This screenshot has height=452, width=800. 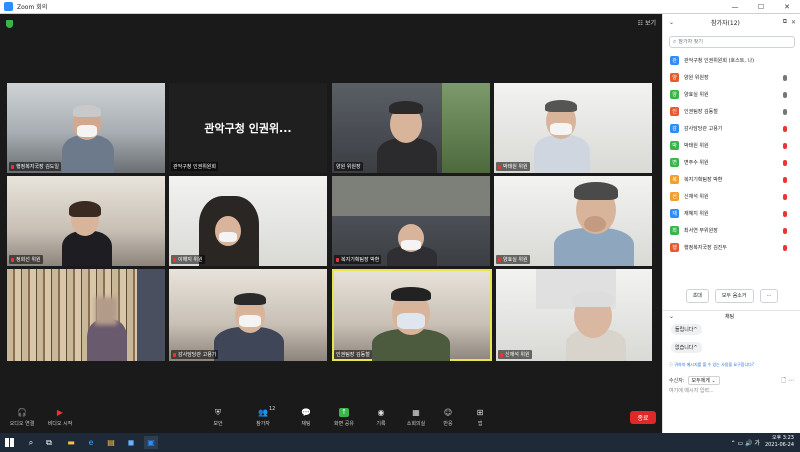 What do you see at coordinates (733, 365) in the screenshot?
I see `chat-visibility-note: ⓘ 귀하의 메시지를 볼 수 있는 사람을 요구합니다?` at bounding box center [733, 365].